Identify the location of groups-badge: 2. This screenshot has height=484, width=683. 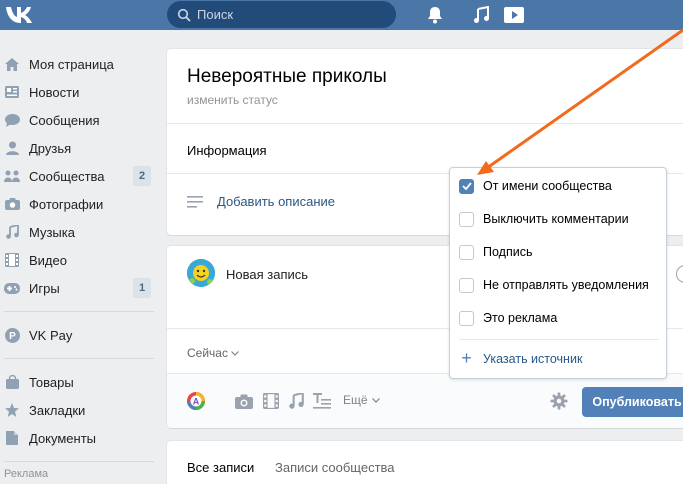
(142, 176).